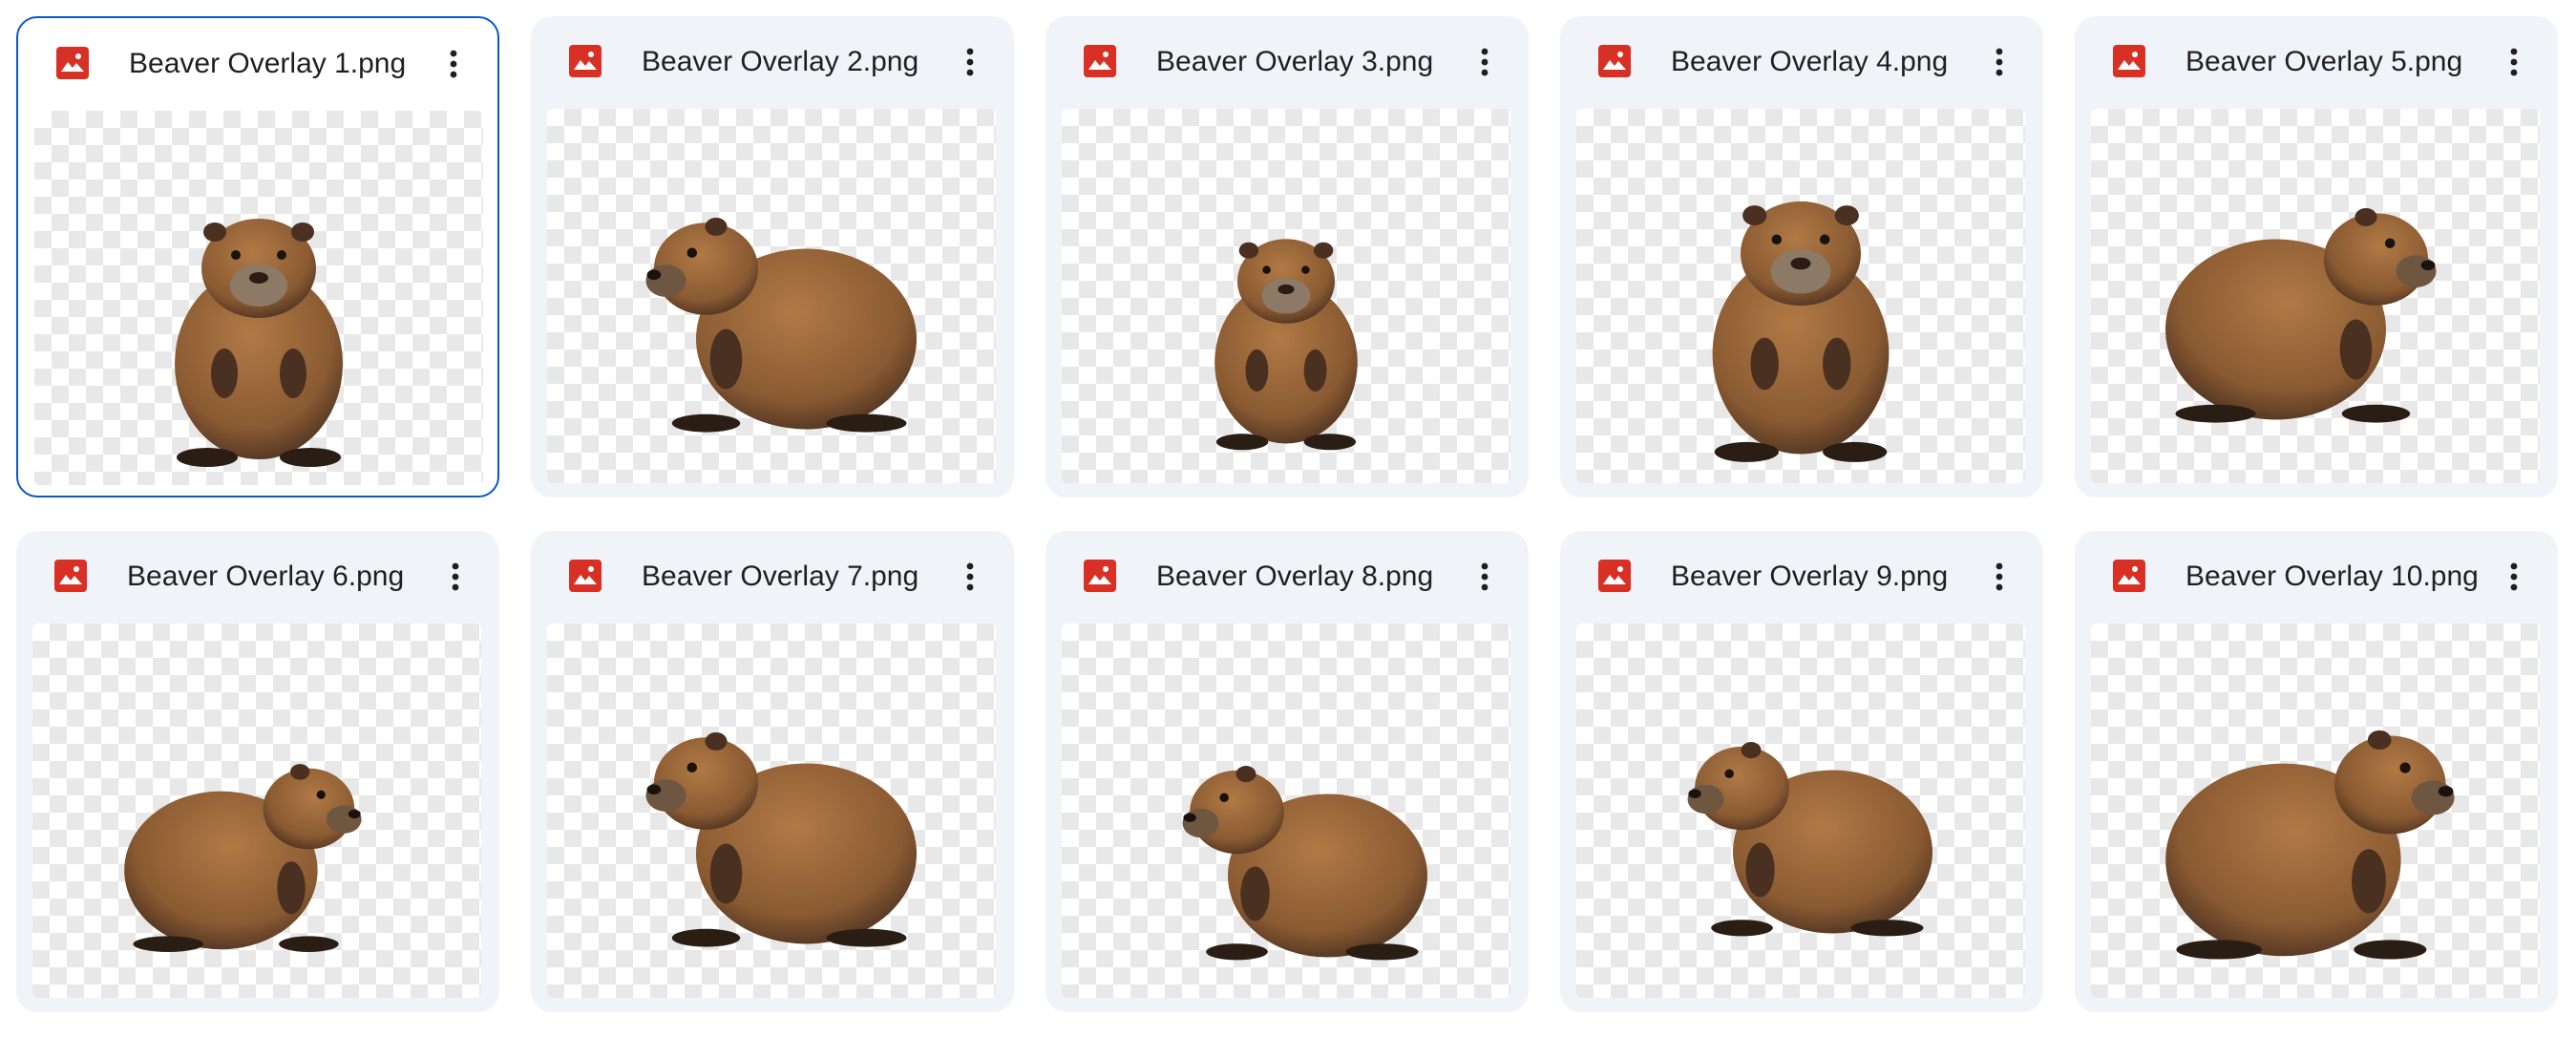 This screenshot has width=2576, height=1037. I want to click on card-header: Beaver Overlay 1.png, so click(257, 64).